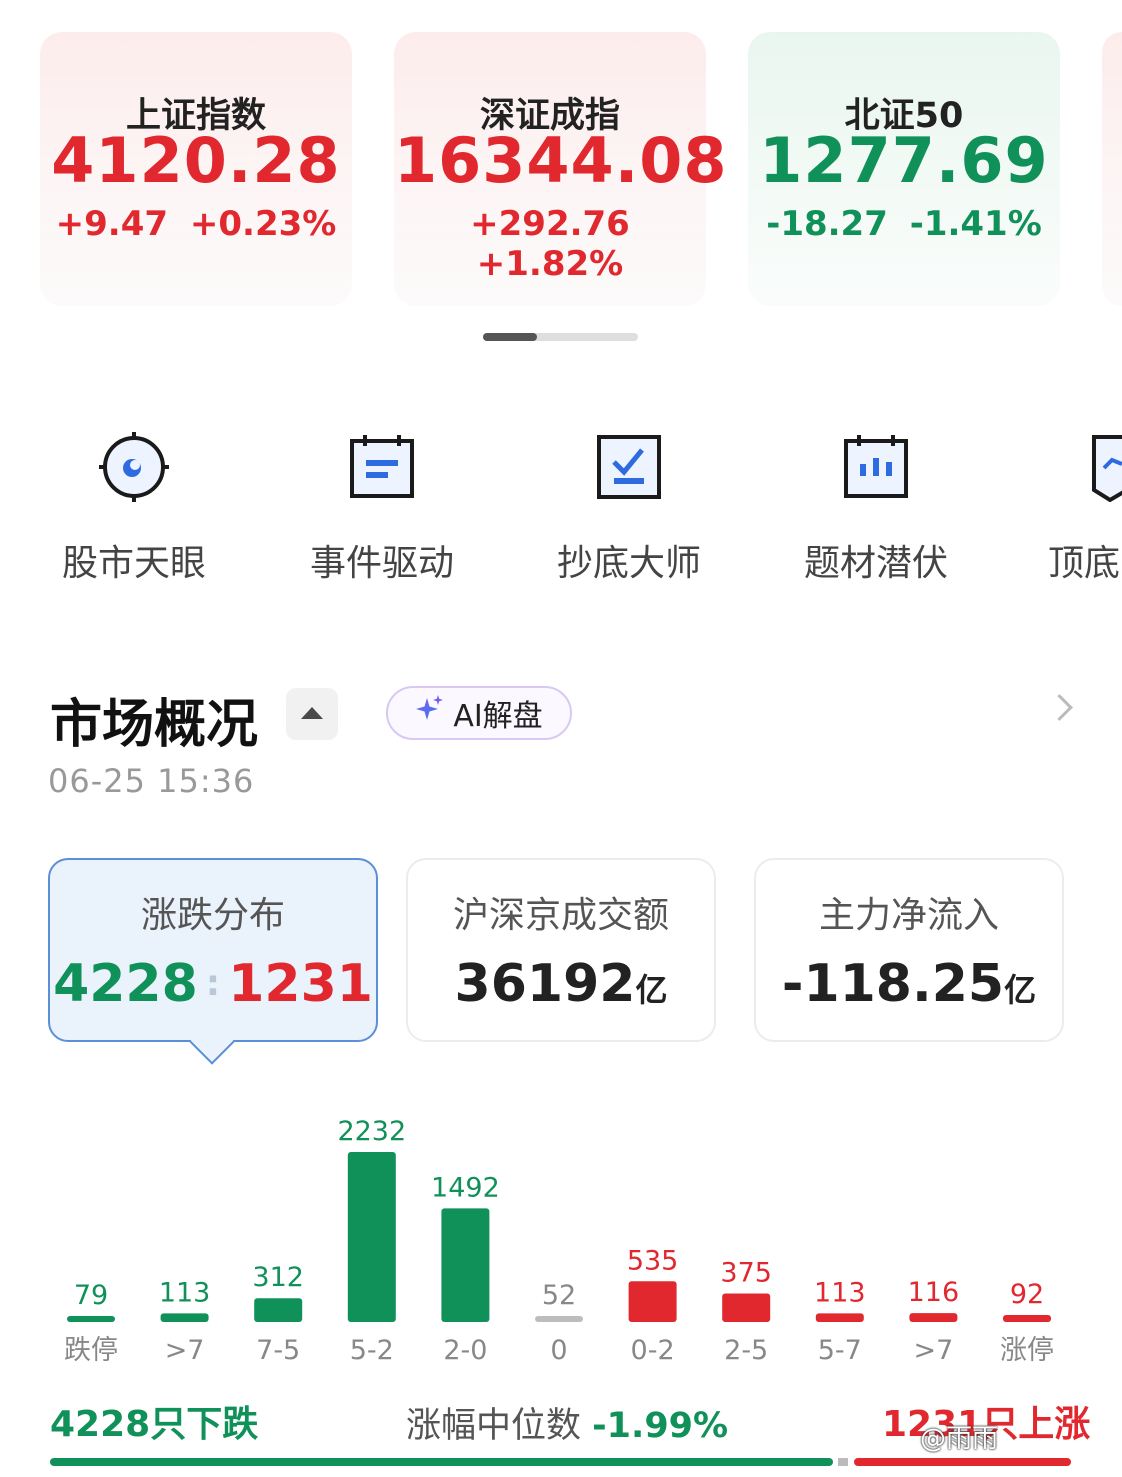 The image size is (1122, 1477). What do you see at coordinates (134, 509) in the screenshot?
I see `tool-market-eye: 股市天眼` at bounding box center [134, 509].